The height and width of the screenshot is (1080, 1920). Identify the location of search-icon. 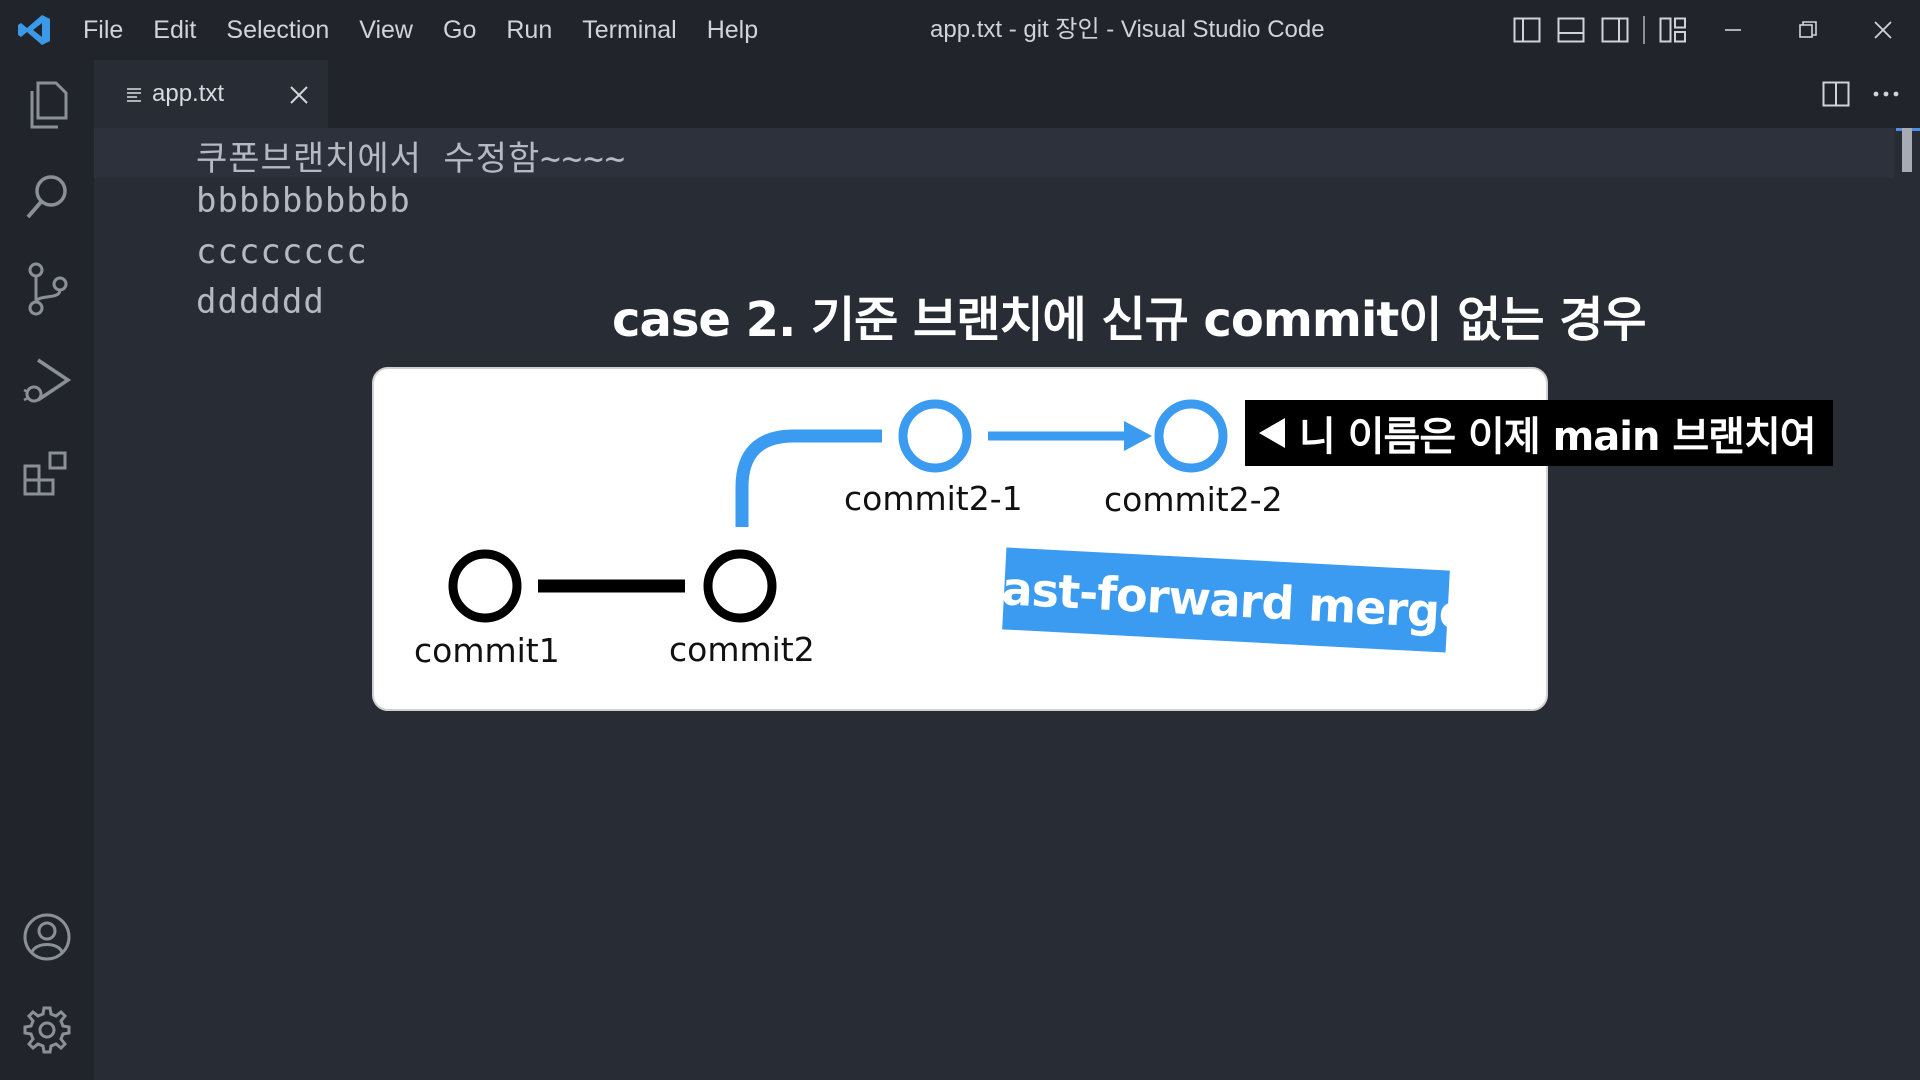
(46, 197).